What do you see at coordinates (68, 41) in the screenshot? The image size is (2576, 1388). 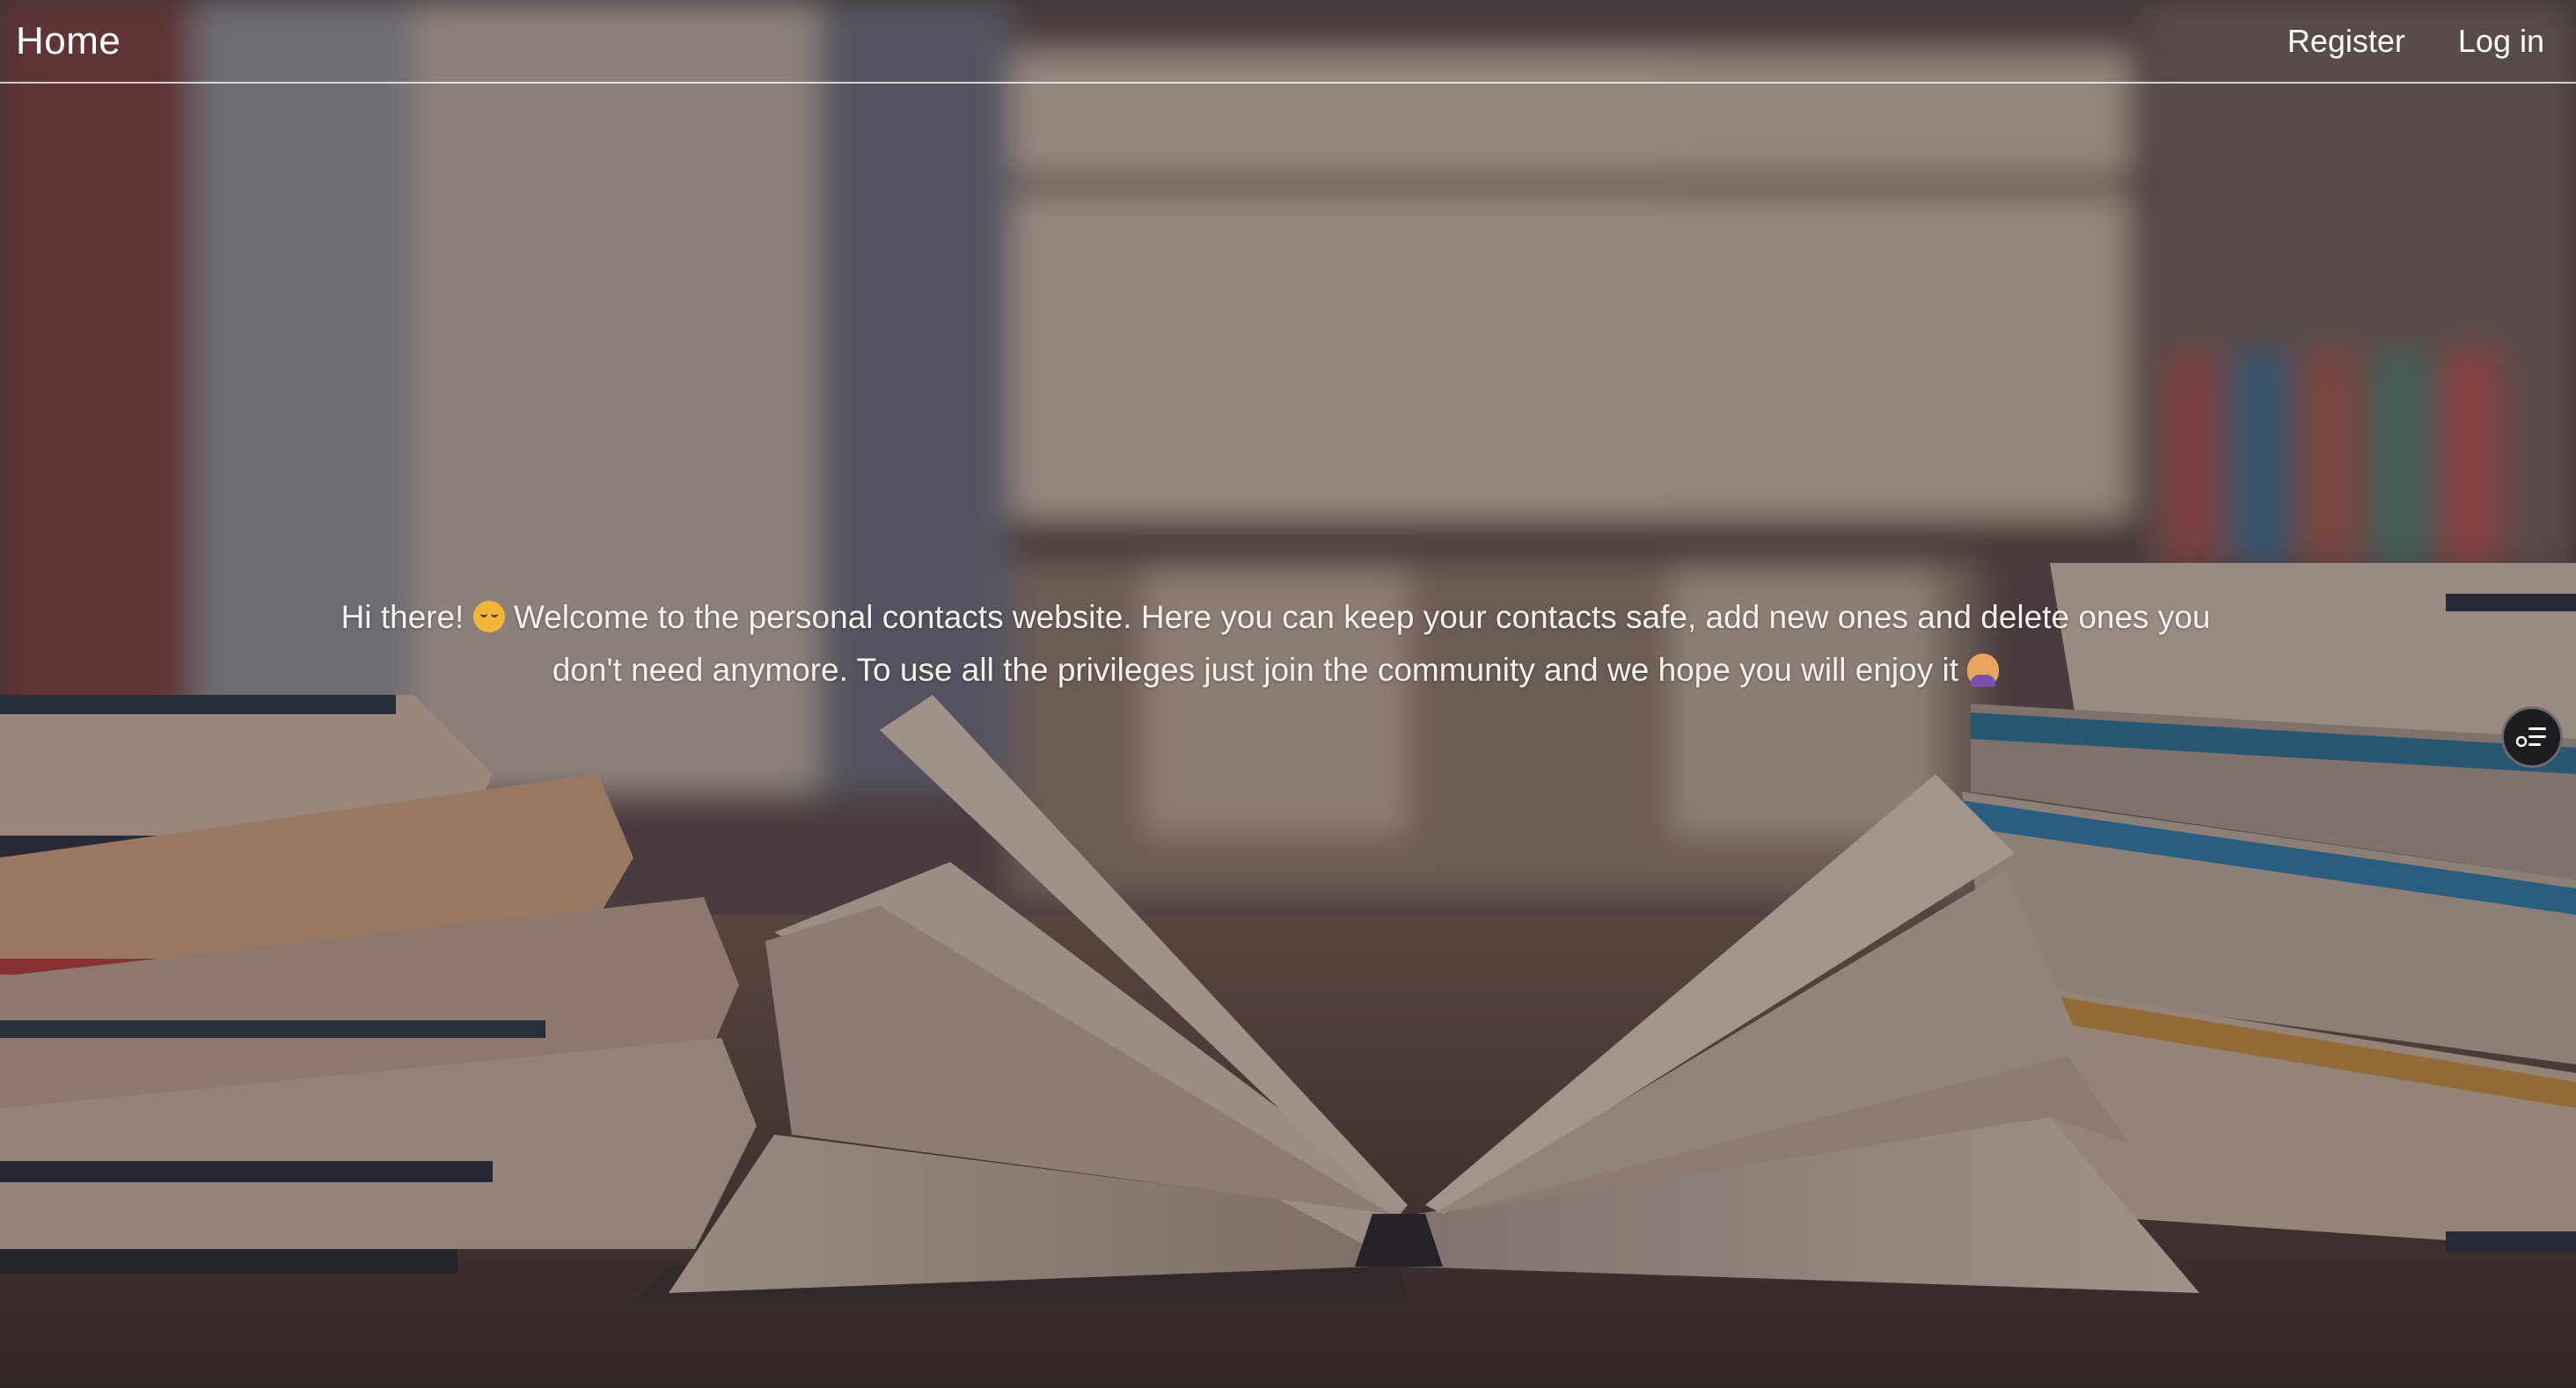 I see `home-link: Home` at bounding box center [68, 41].